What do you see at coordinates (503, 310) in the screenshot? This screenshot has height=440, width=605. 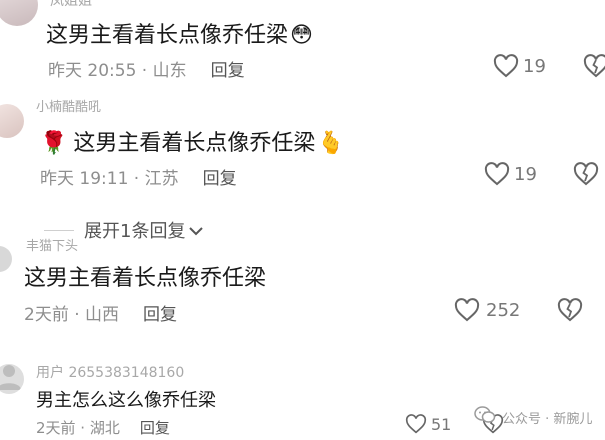 I see `like-count: 252` at bounding box center [503, 310].